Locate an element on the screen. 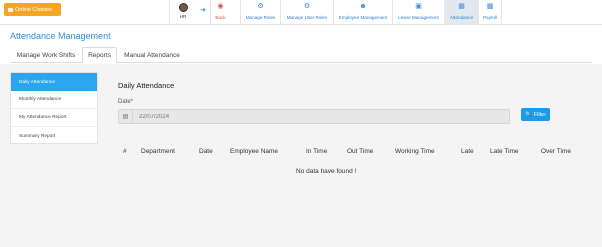  back-icon: ◉ is located at coordinates (220, 6).